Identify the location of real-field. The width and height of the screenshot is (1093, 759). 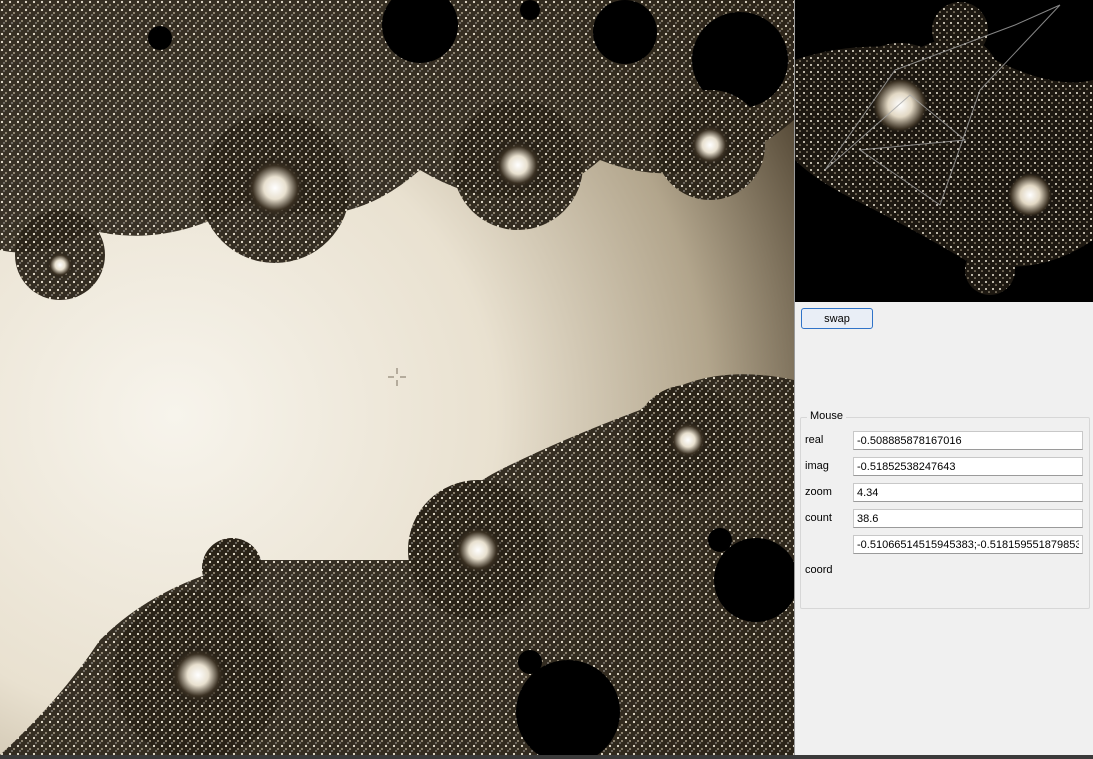
(968, 440).